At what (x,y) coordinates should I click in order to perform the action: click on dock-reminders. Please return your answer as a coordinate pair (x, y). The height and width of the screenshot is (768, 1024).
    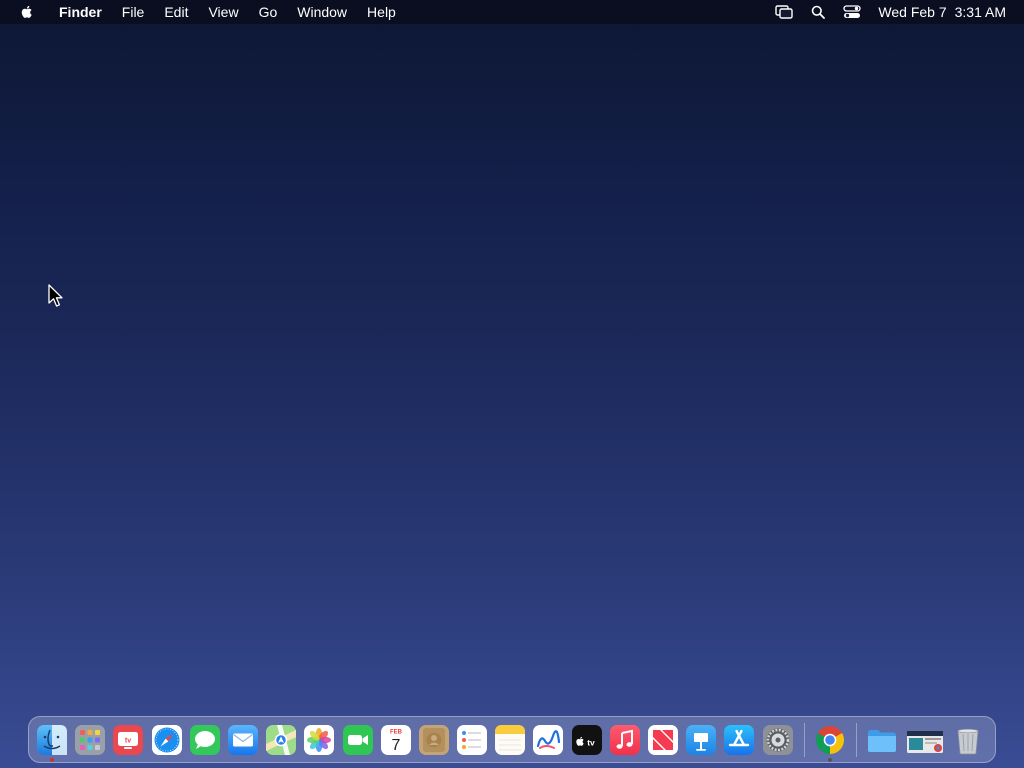
    Looking at the image, I should click on (472, 740).